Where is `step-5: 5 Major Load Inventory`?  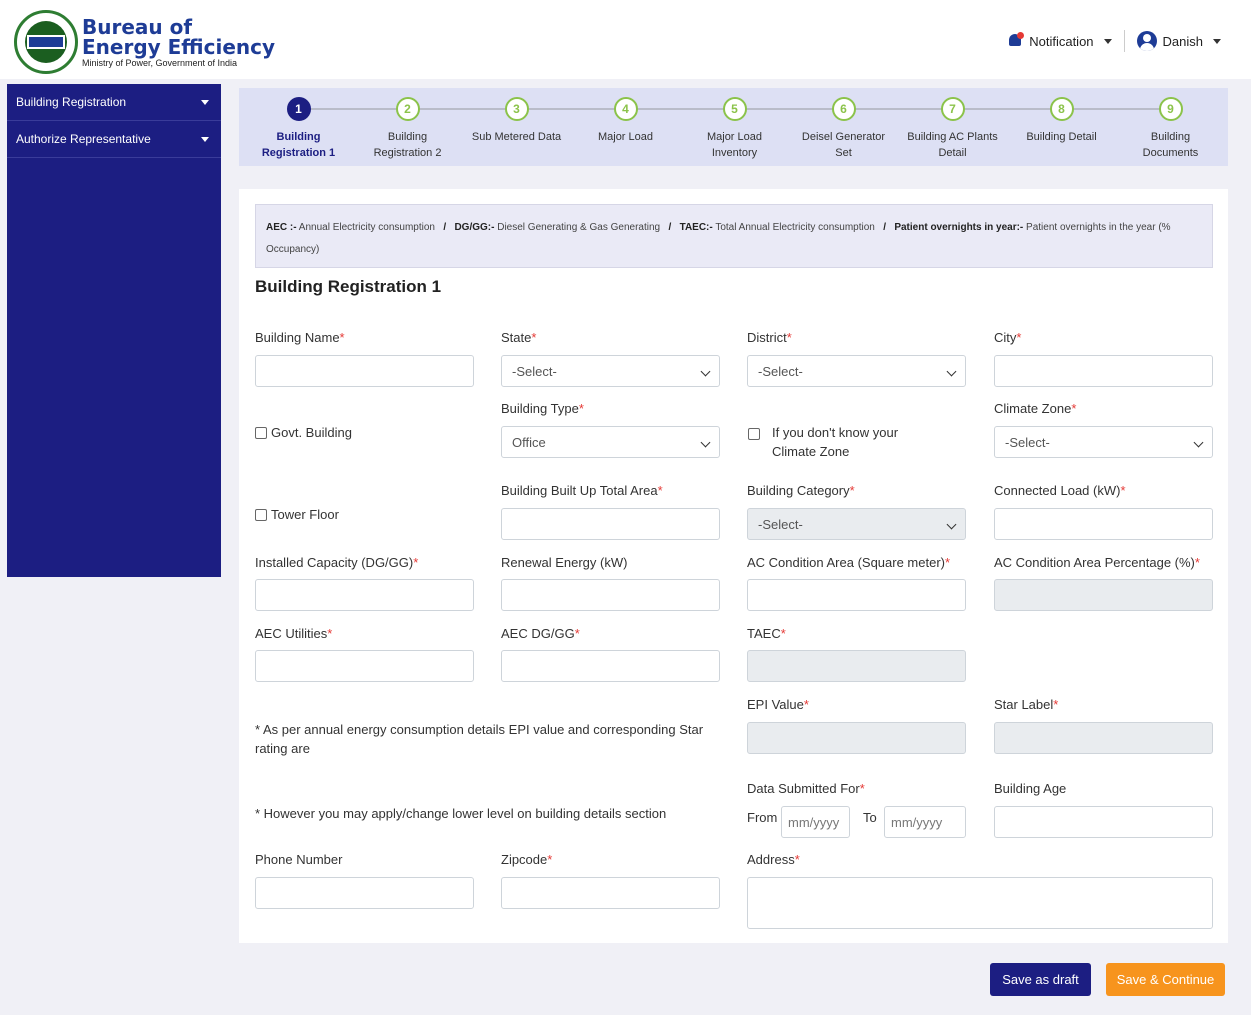 step-5: 5 Major Load Inventory is located at coordinates (734, 129).